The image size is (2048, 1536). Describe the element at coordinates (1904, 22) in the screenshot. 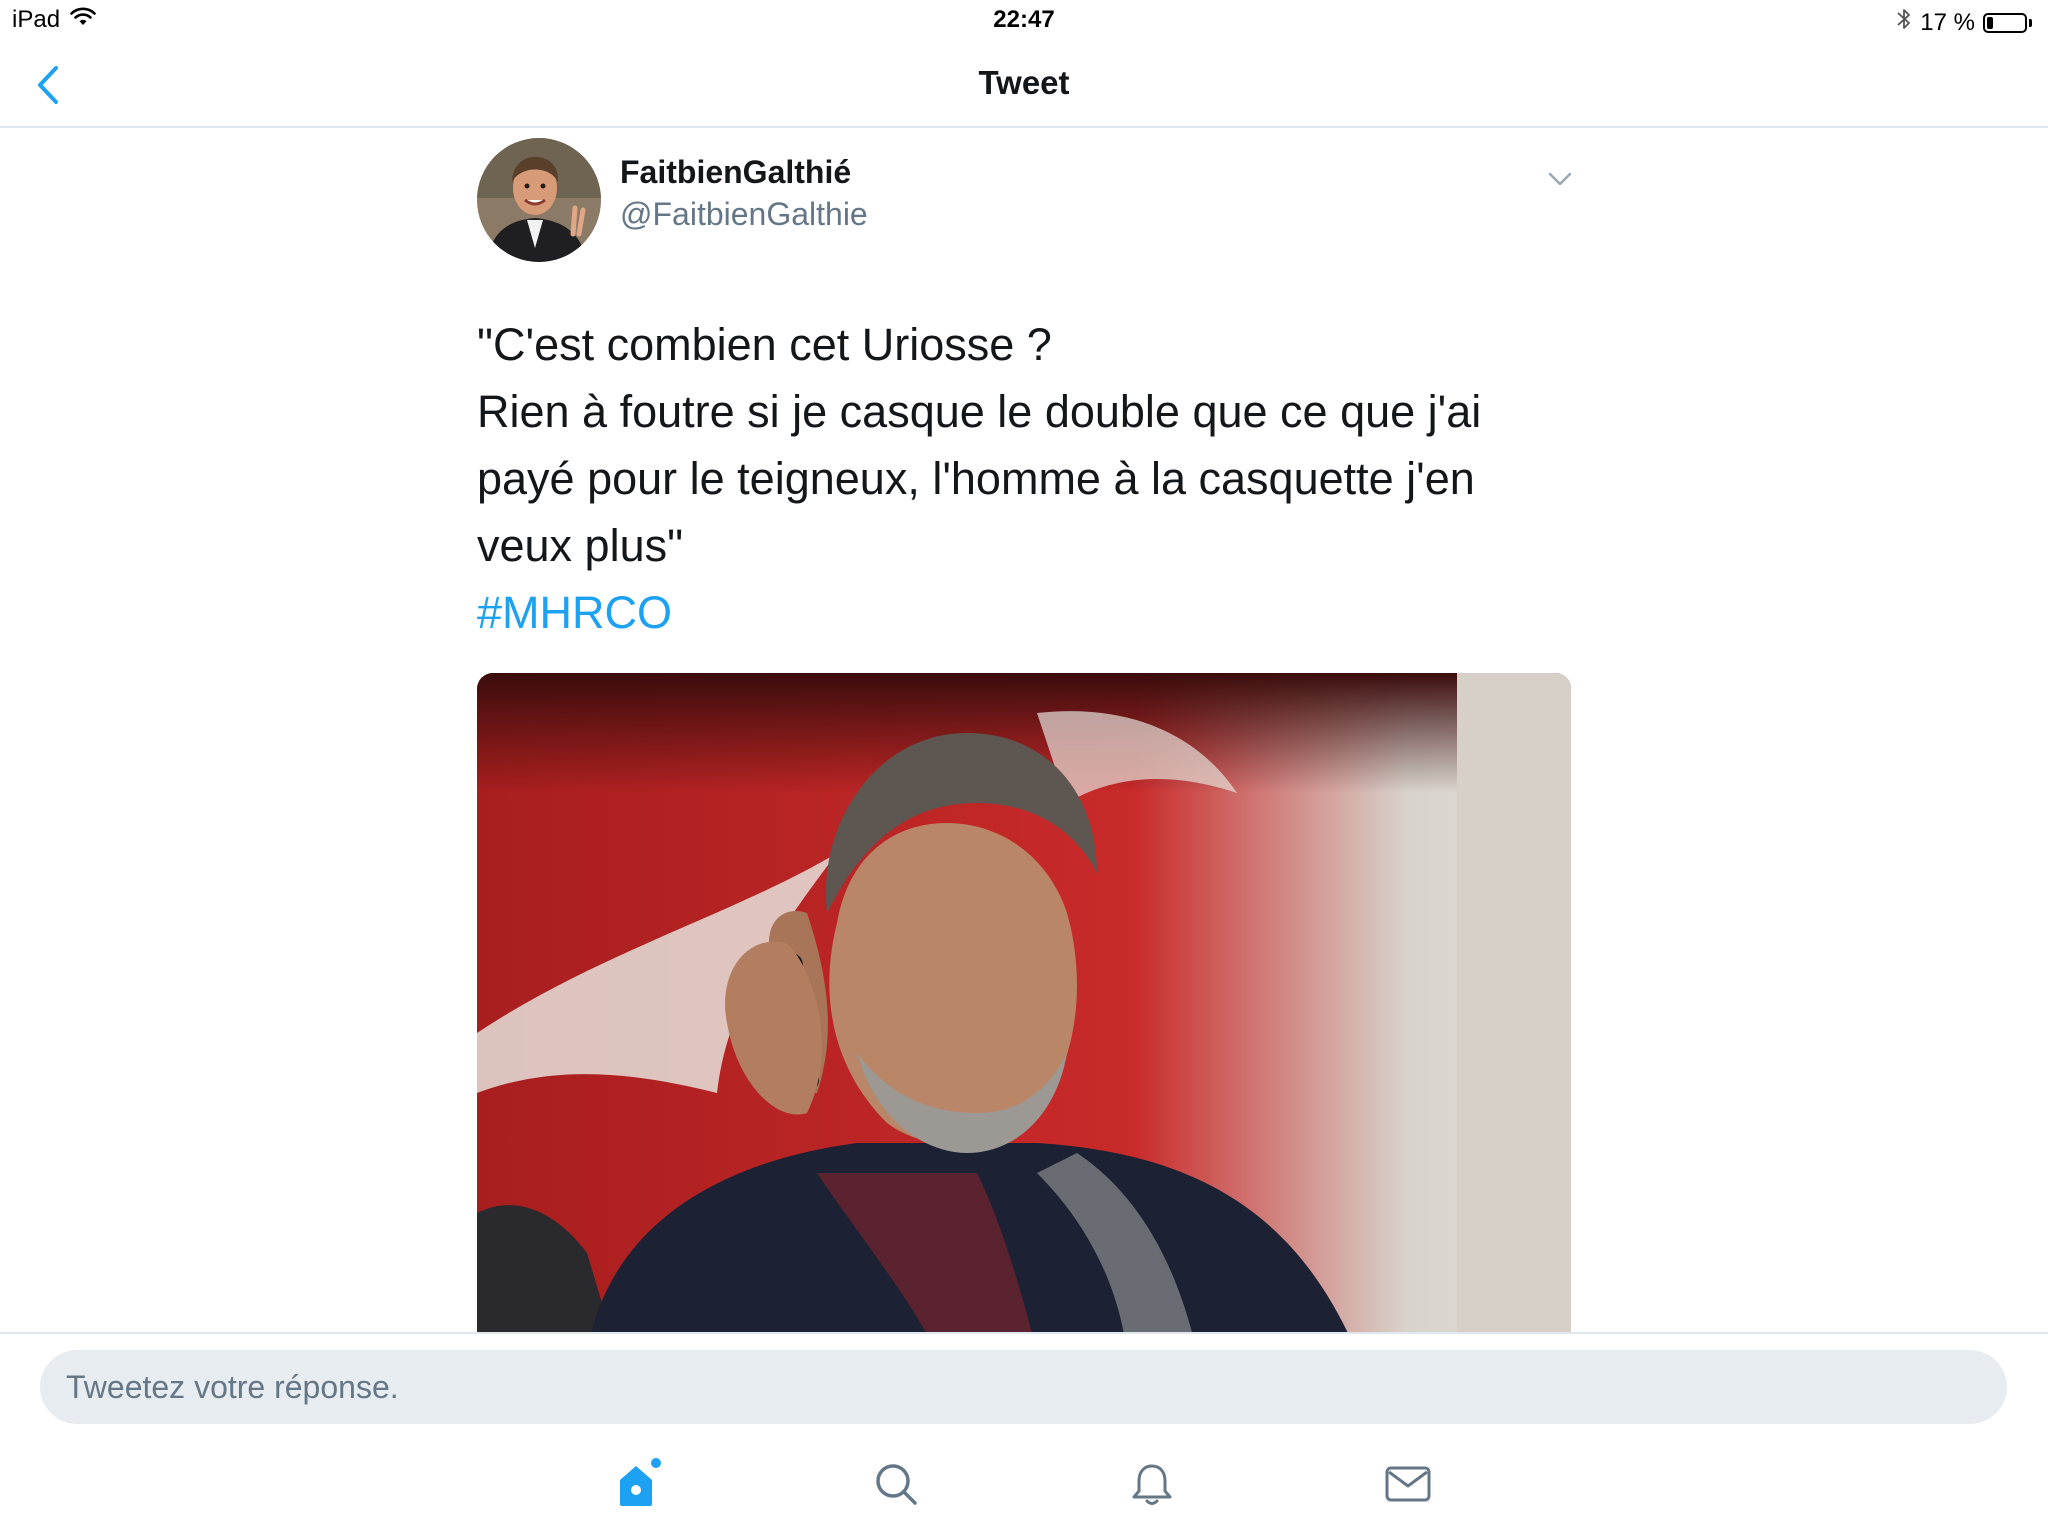

I see `bluetooth-icon` at that location.